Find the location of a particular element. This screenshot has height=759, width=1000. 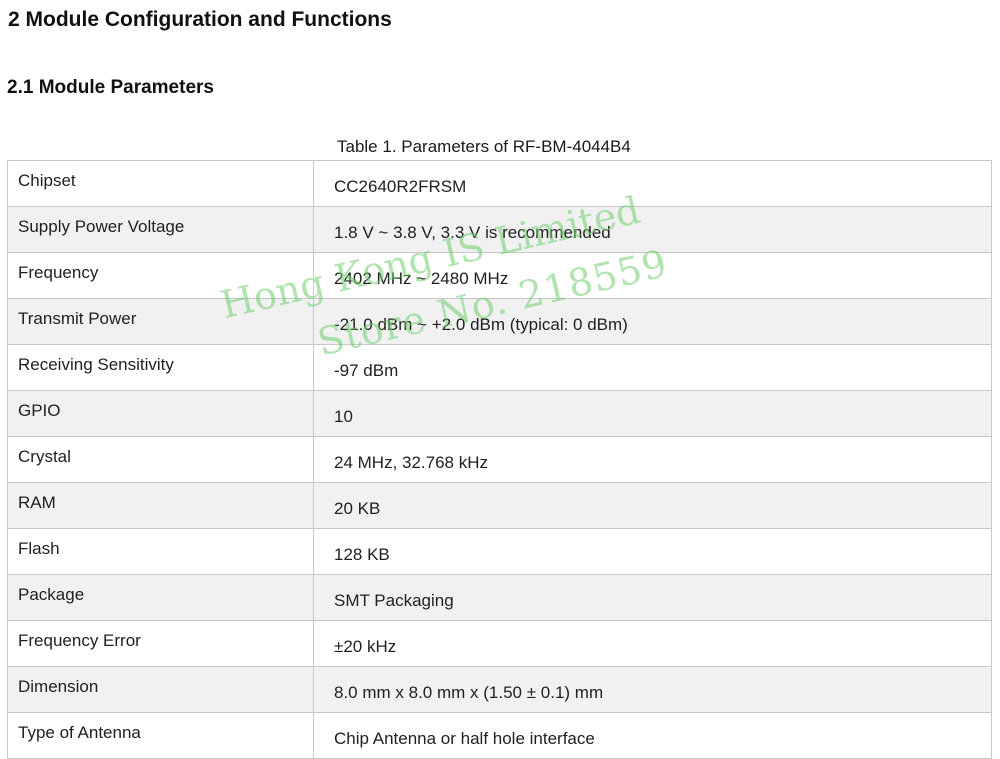

table-row: GPIO 10 is located at coordinates (499, 413).